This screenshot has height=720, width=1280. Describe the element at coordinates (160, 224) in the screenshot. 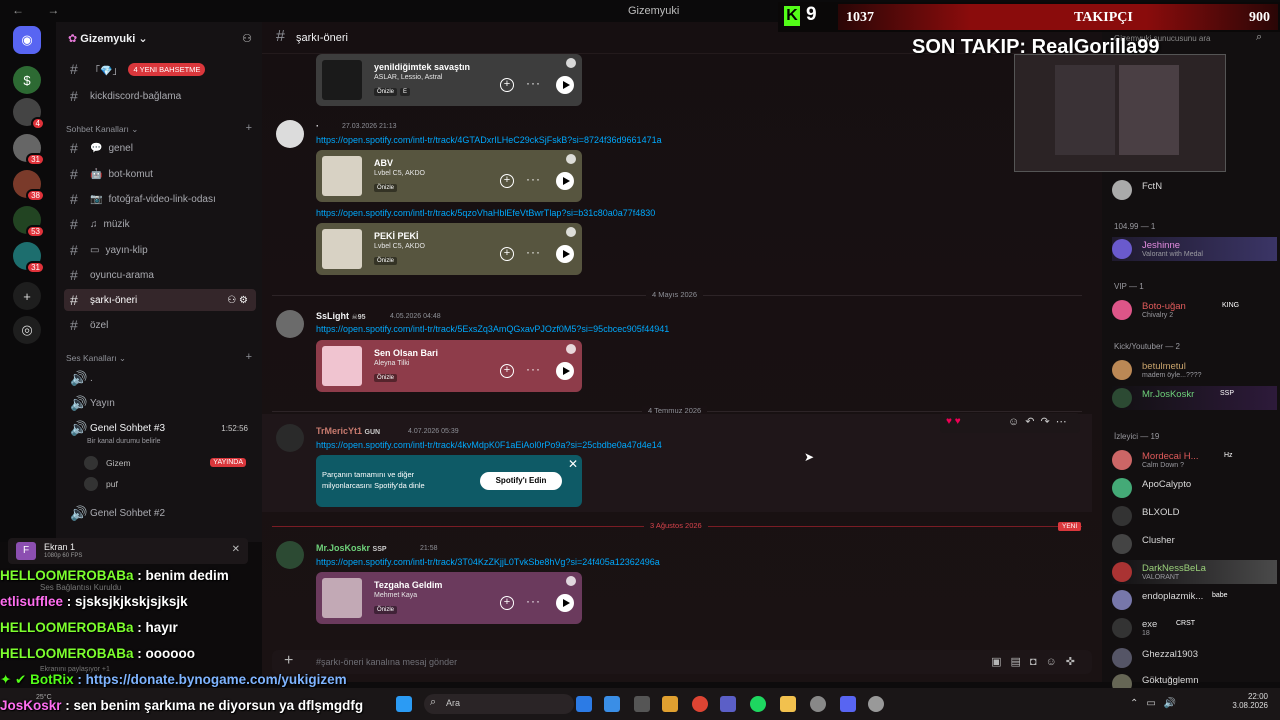

I see `channel-muzik: # ♫ müzik` at that location.